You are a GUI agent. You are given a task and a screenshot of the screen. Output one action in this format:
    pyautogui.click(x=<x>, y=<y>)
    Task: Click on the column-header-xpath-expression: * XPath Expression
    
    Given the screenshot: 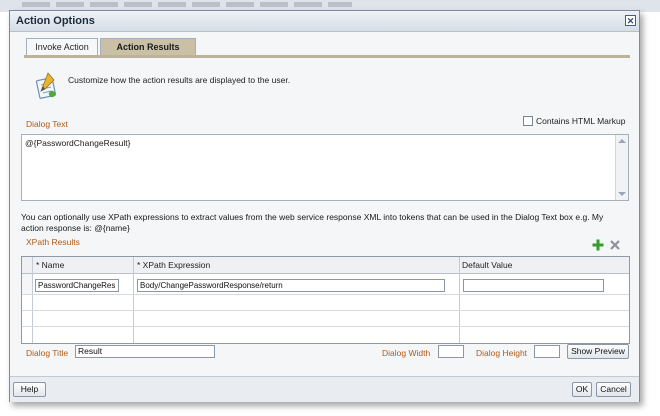 What is the action you would take?
    pyautogui.click(x=174, y=265)
    